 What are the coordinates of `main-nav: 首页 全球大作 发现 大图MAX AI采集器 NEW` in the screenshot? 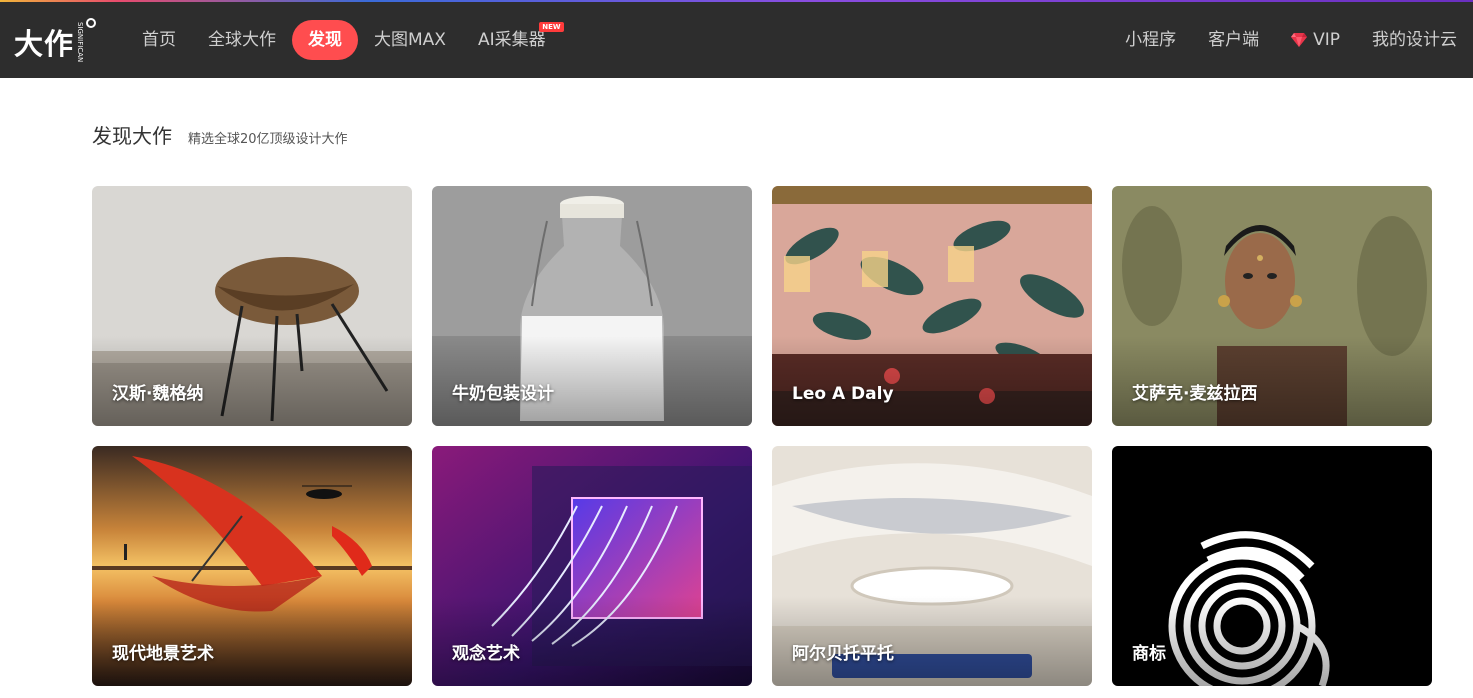 It's located at (345, 40).